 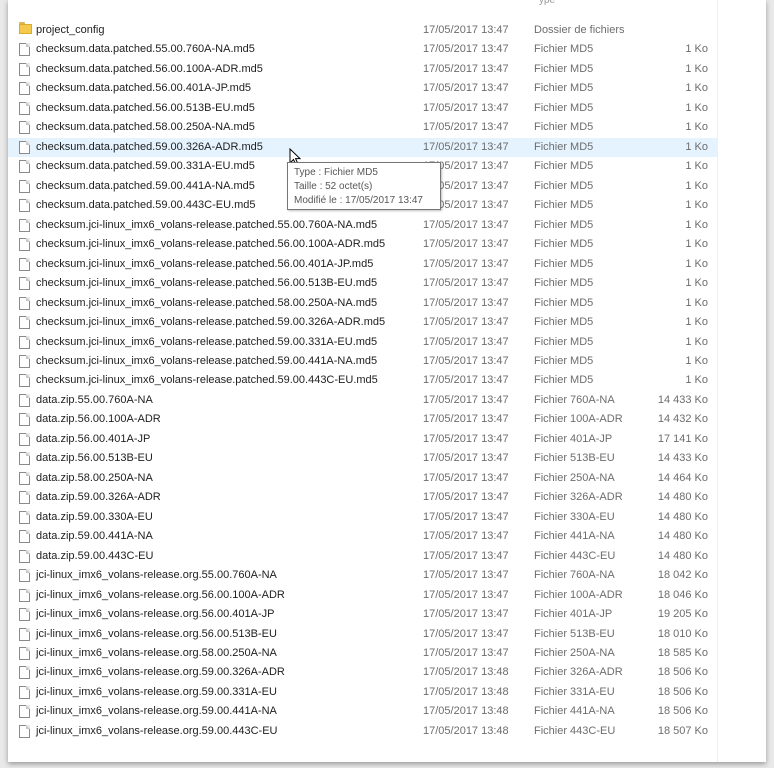 I want to click on file-size: 18 506 Ko, so click(x=682, y=672).